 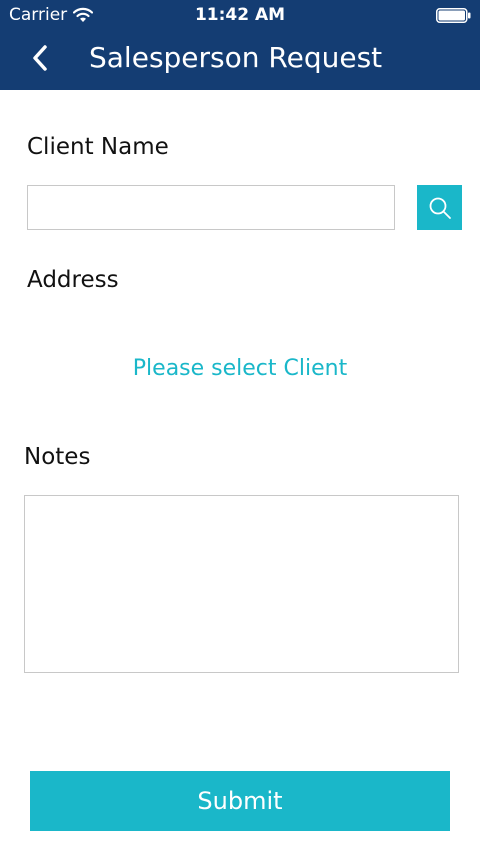 I want to click on status-time: 11:42 AM, so click(x=240, y=15).